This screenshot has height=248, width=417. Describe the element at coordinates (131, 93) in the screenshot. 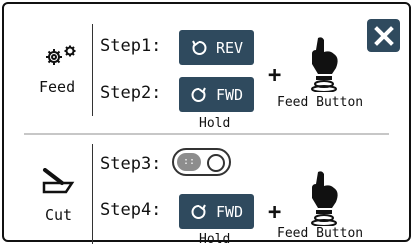

I see `step2-label: Step2:` at that location.